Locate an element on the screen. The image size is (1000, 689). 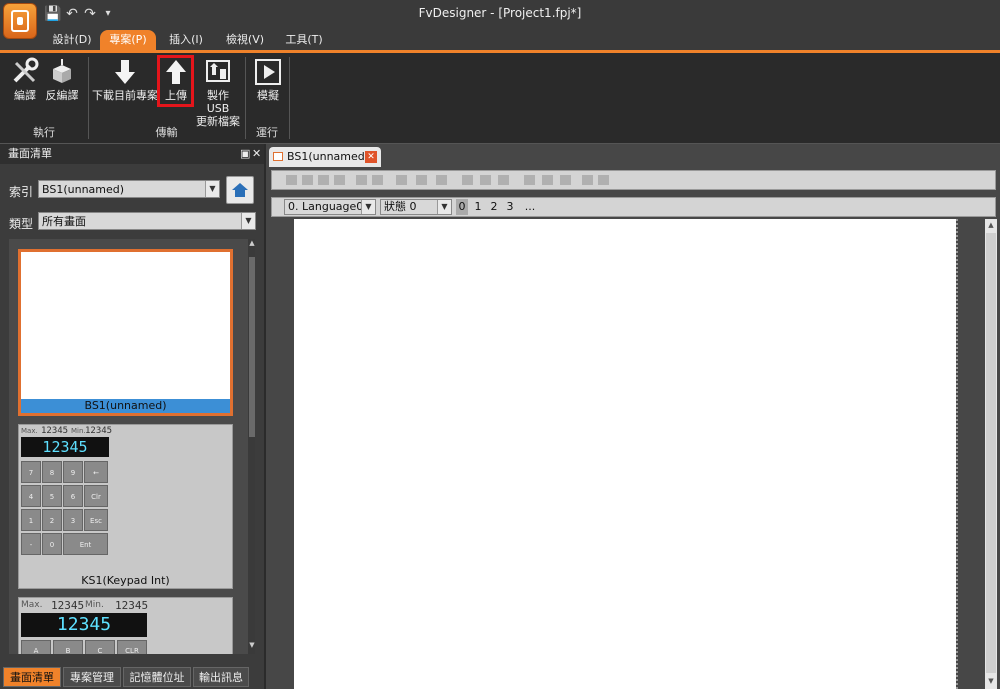
group-label-run: 運行 is located at coordinates (267, 132).